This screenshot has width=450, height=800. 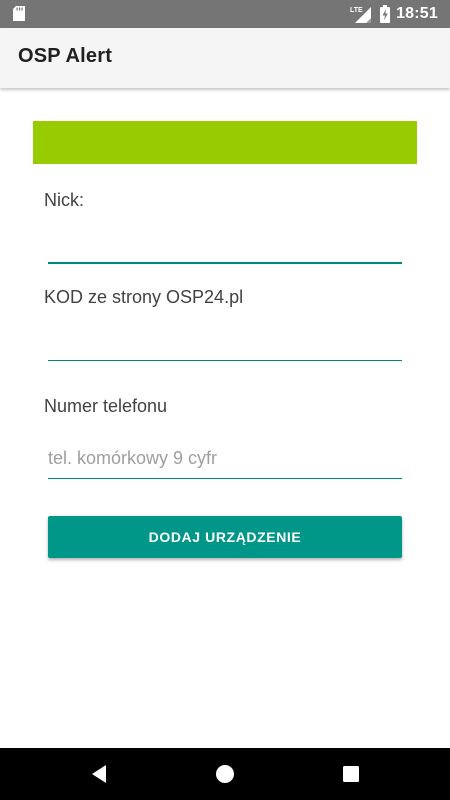 What do you see at coordinates (225, 537) in the screenshot?
I see `add-device-button: DODAJ URZĄDZENIE` at bounding box center [225, 537].